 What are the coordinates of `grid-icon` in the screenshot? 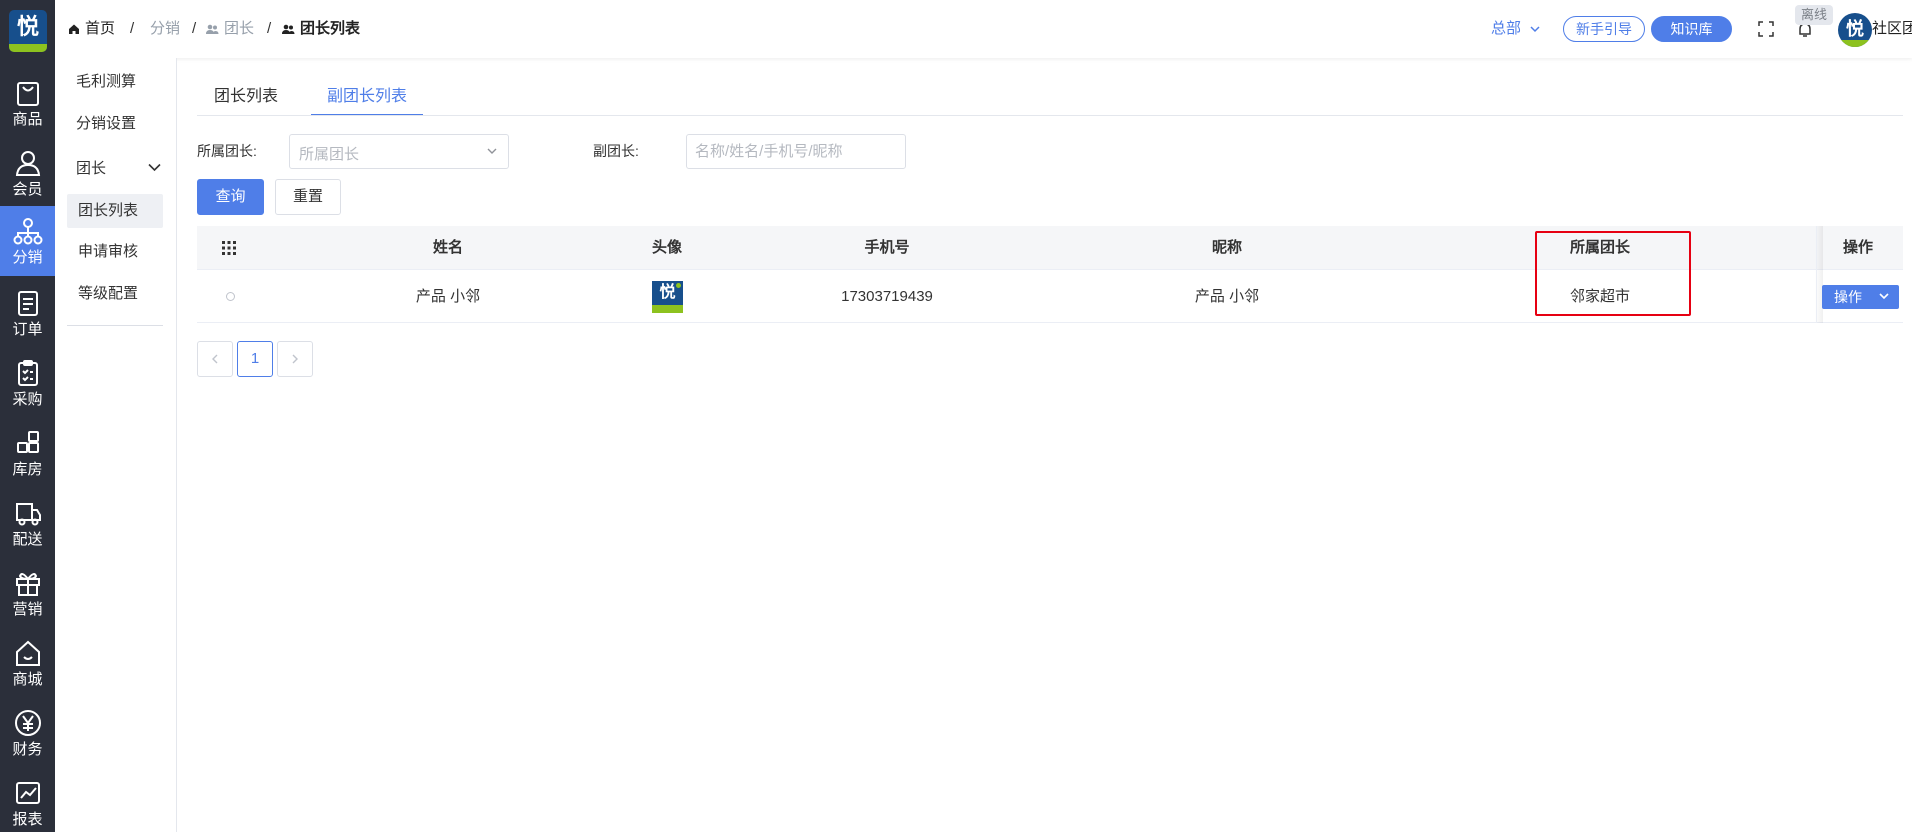 It's located at (229, 248).